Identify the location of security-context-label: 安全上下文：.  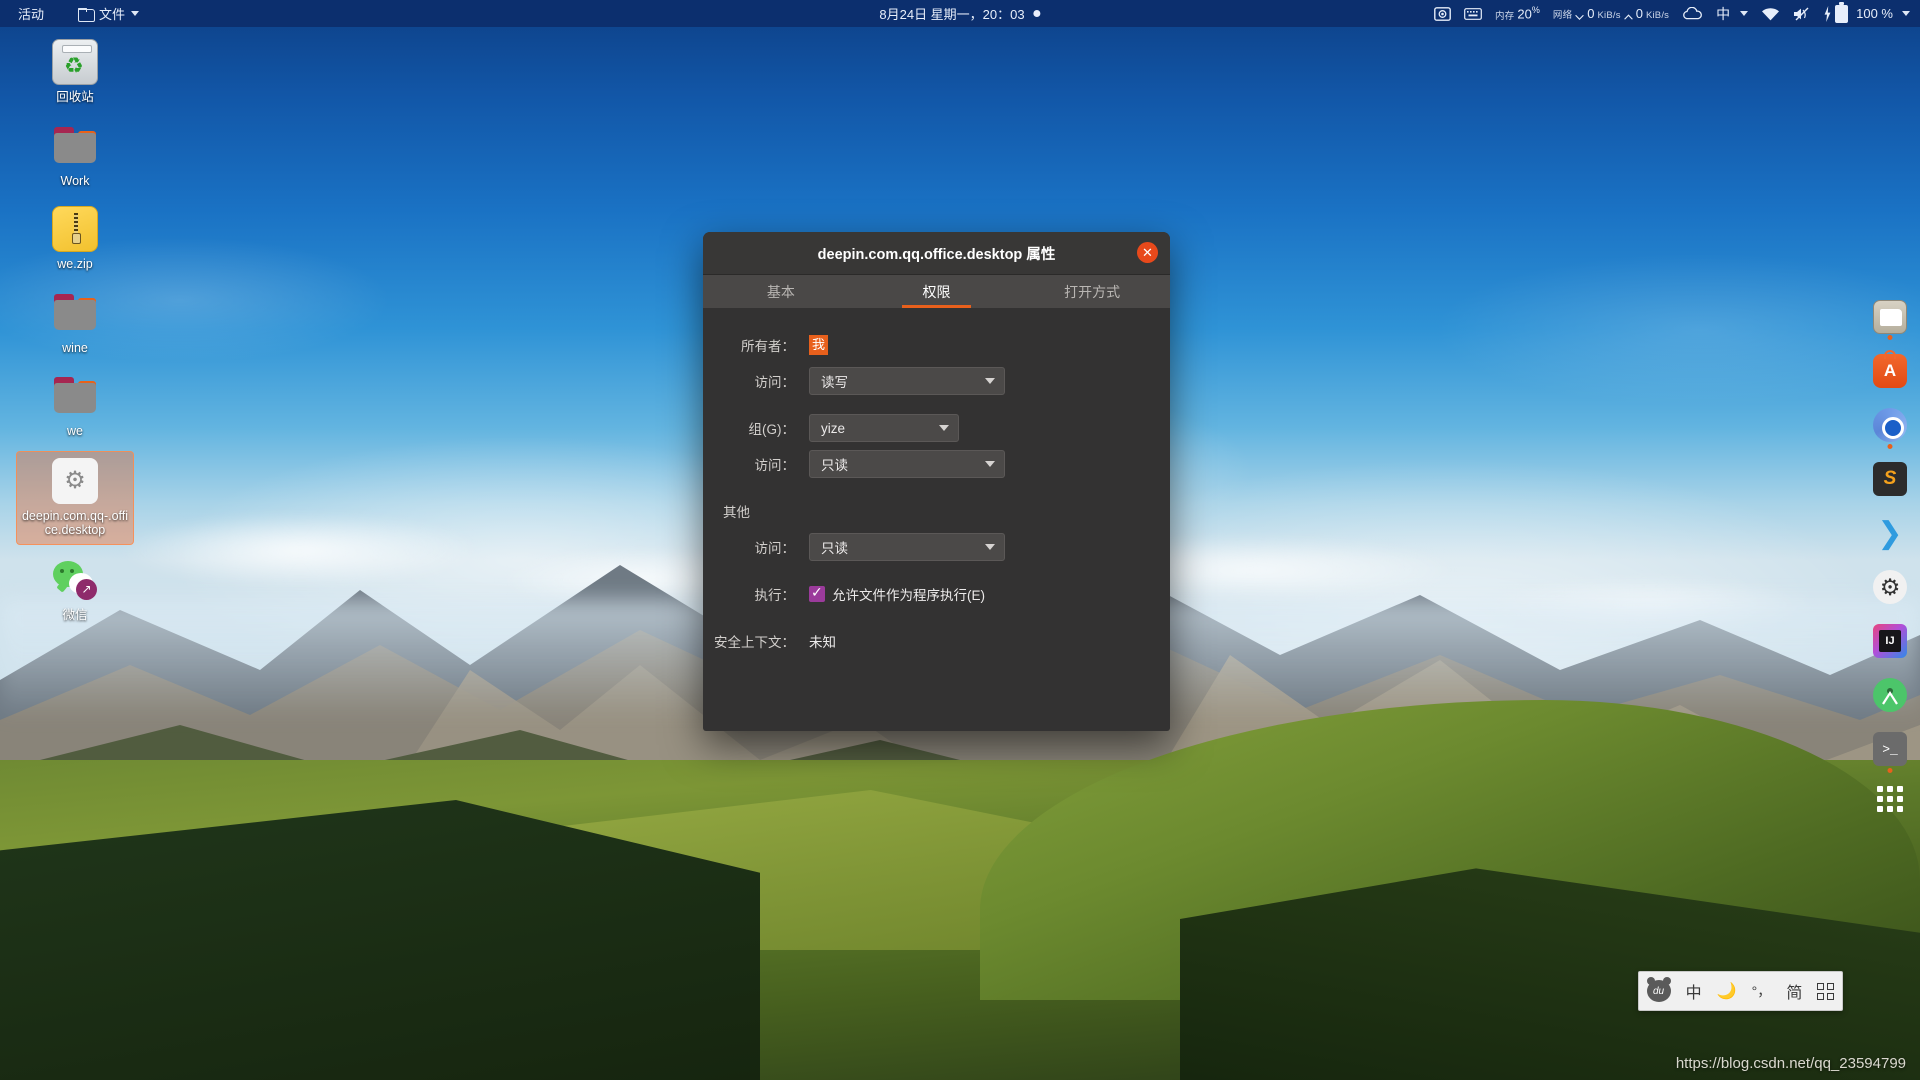
(754, 642).